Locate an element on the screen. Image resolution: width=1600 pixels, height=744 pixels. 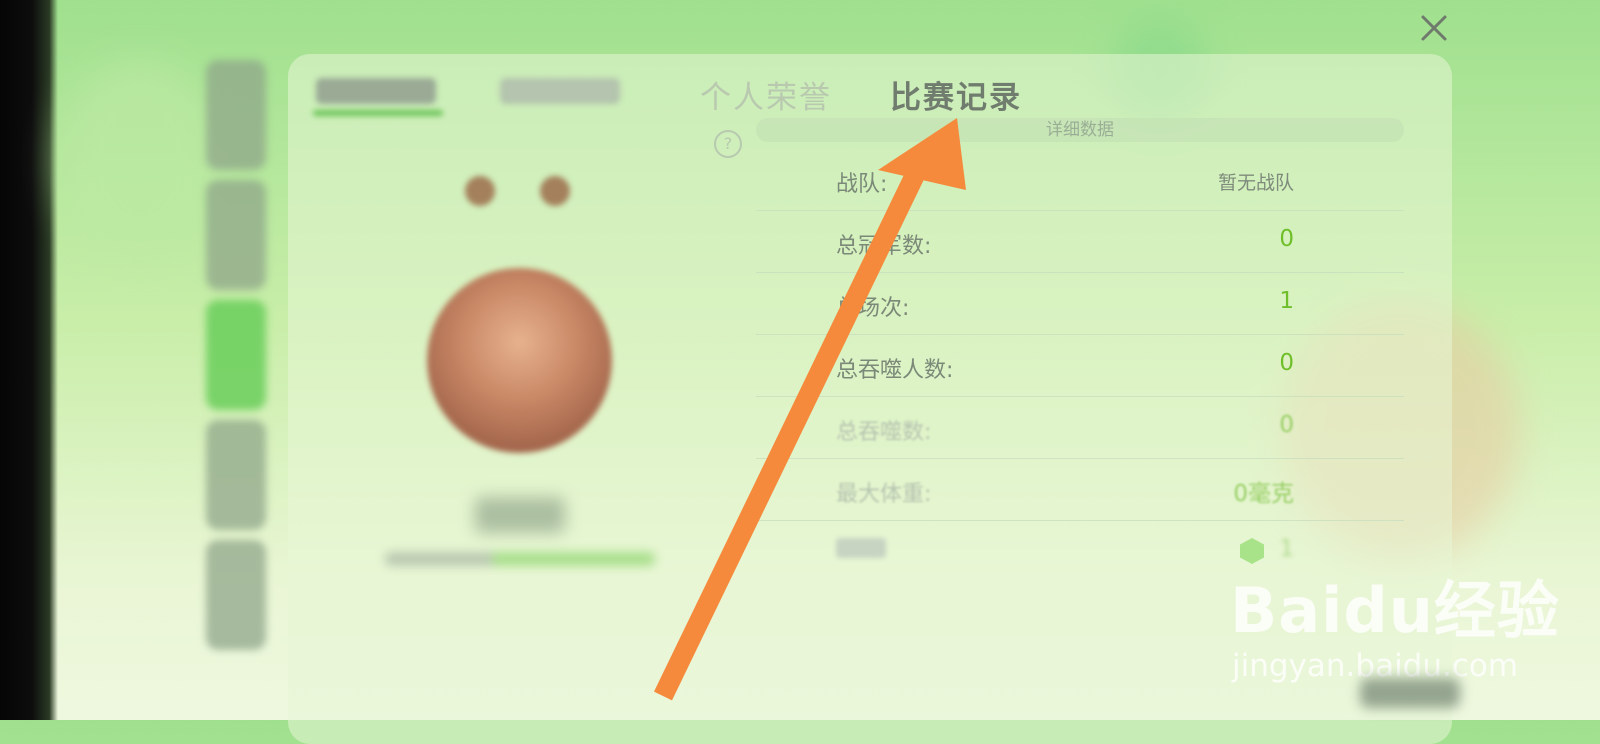
bottom-button is located at coordinates (1410, 693).